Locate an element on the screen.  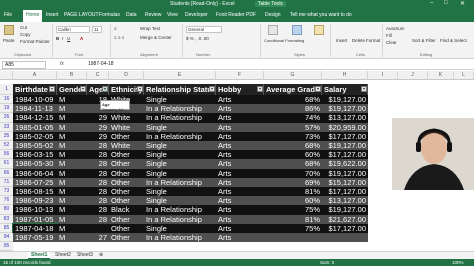
name-box: A85 is located at coordinates (24, 65).